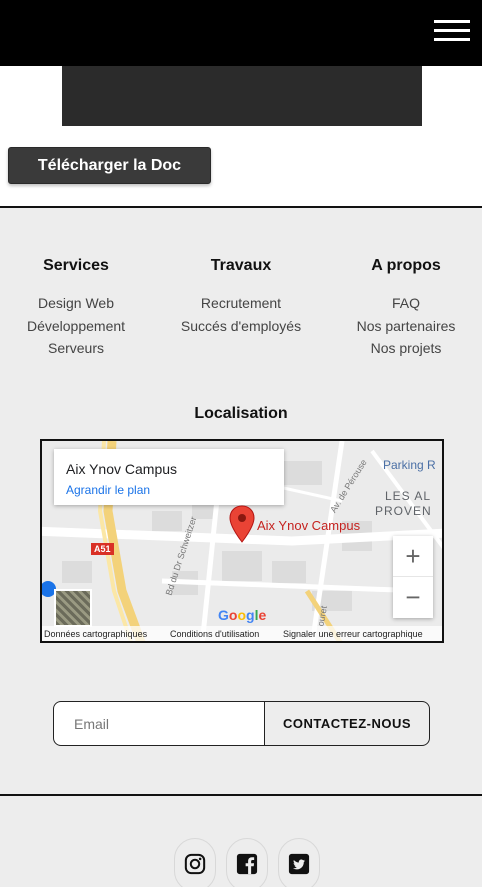 This screenshot has height=887, width=482. Describe the element at coordinates (102, 549) in the screenshot. I see `road-badge: A51` at that location.